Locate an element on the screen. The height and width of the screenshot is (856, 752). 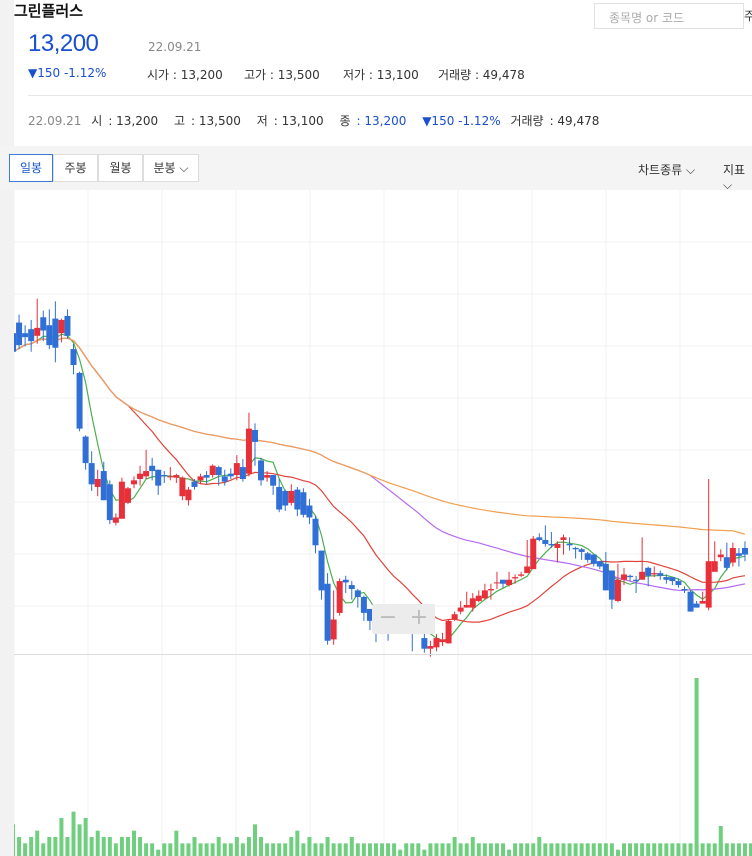
tab-monthly: 월봉 is located at coordinates (120, 168).